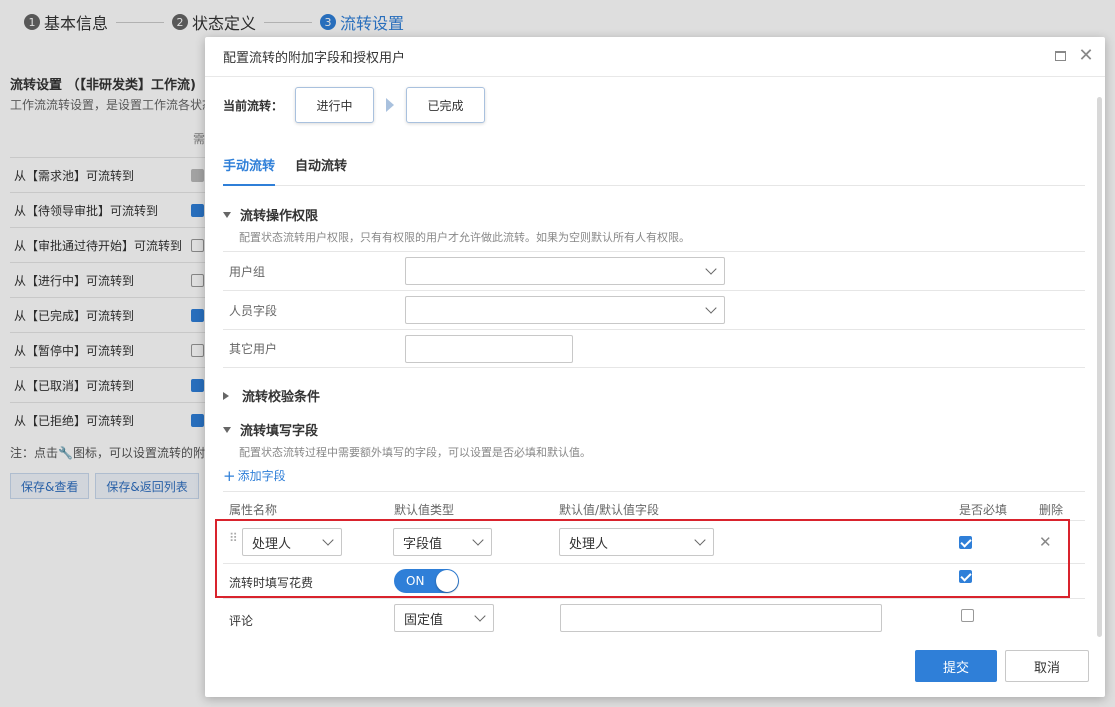  What do you see at coordinates (1073, 56) in the screenshot?
I see `modal-header-actions: ✕` at bounding box center [1073, 56].